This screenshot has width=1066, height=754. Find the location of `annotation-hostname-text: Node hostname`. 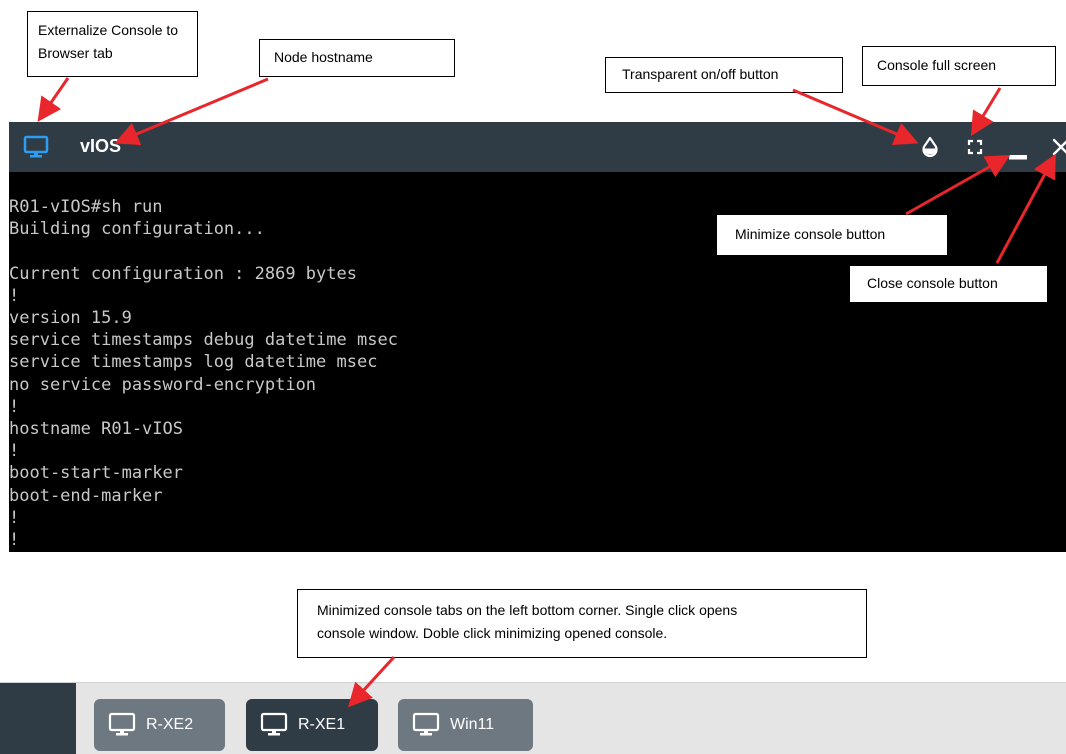

annotation-hostname-text: Node hostname is located at coordinates (323, 57).